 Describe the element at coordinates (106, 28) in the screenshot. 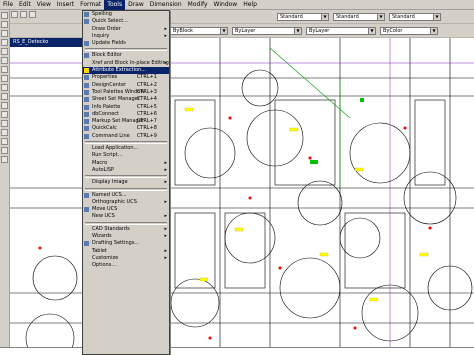

I see `menu-item-label: Draw Order` at that location.